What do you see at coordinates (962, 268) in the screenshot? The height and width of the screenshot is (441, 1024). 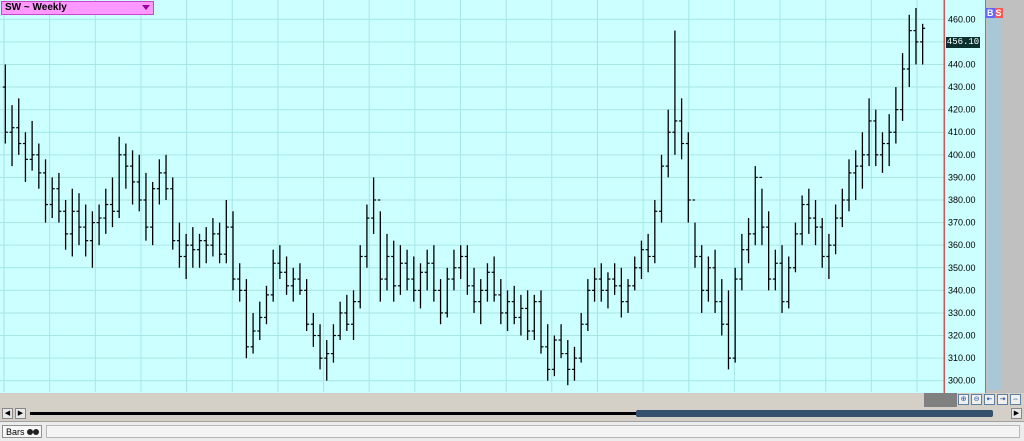 I see `price-tick-label: 350.00` at bounding box center [962, 268].